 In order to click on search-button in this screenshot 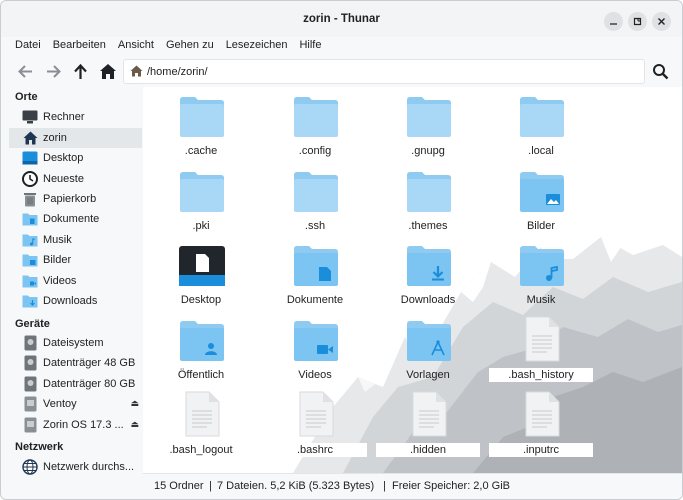, I will do `click(660, 71)`.